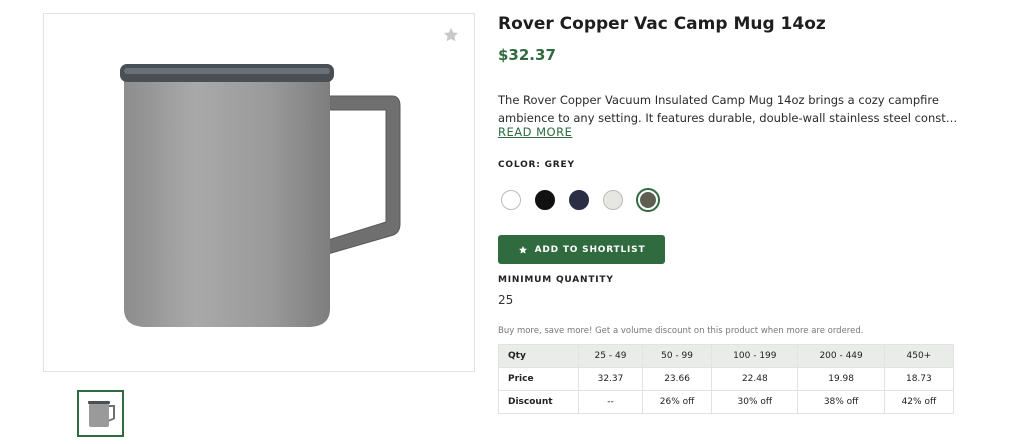  I want to click on table-cell: 42% off, so click(919, 402).